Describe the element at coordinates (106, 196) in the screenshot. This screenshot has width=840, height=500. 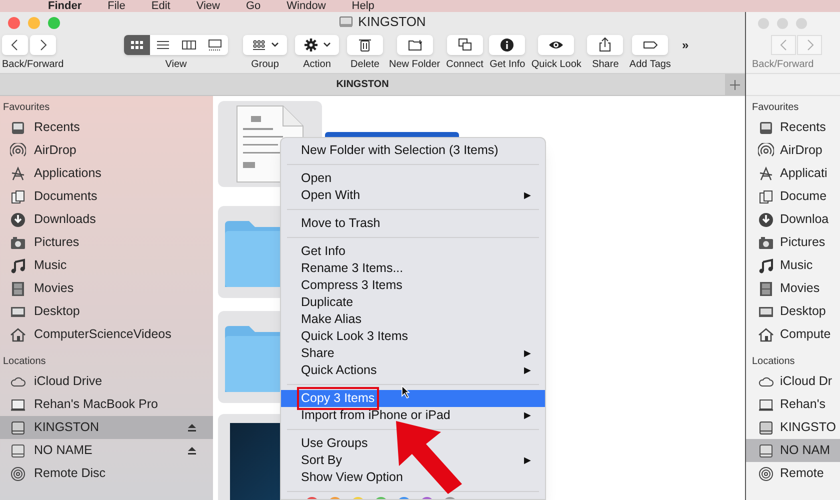
I see `sidebar-item: Documents` at that location.